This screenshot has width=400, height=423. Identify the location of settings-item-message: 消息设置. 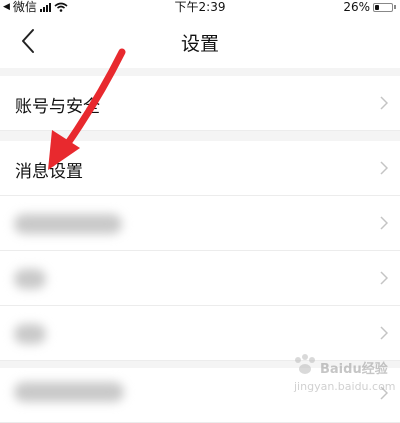
(200, 168).